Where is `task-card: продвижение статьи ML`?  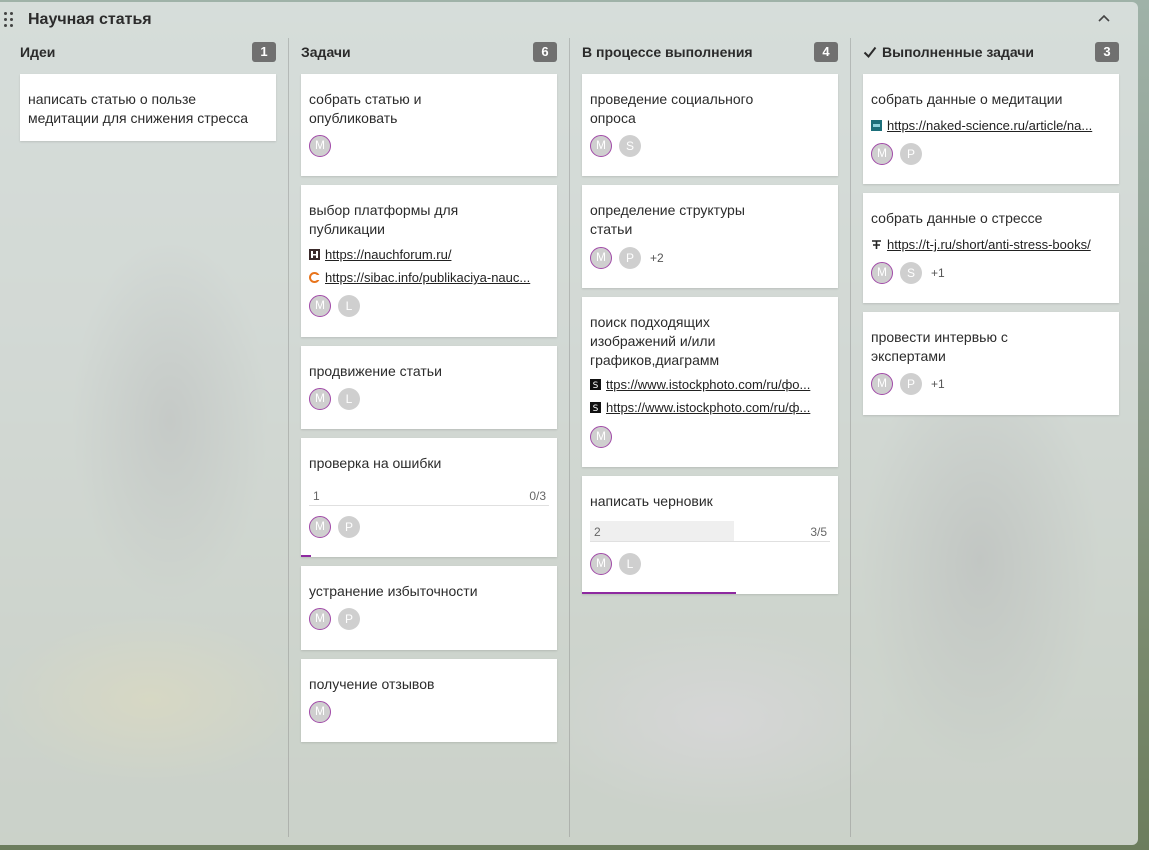
task-card: продвижение статьи ML is located at coordinates (429, 387).